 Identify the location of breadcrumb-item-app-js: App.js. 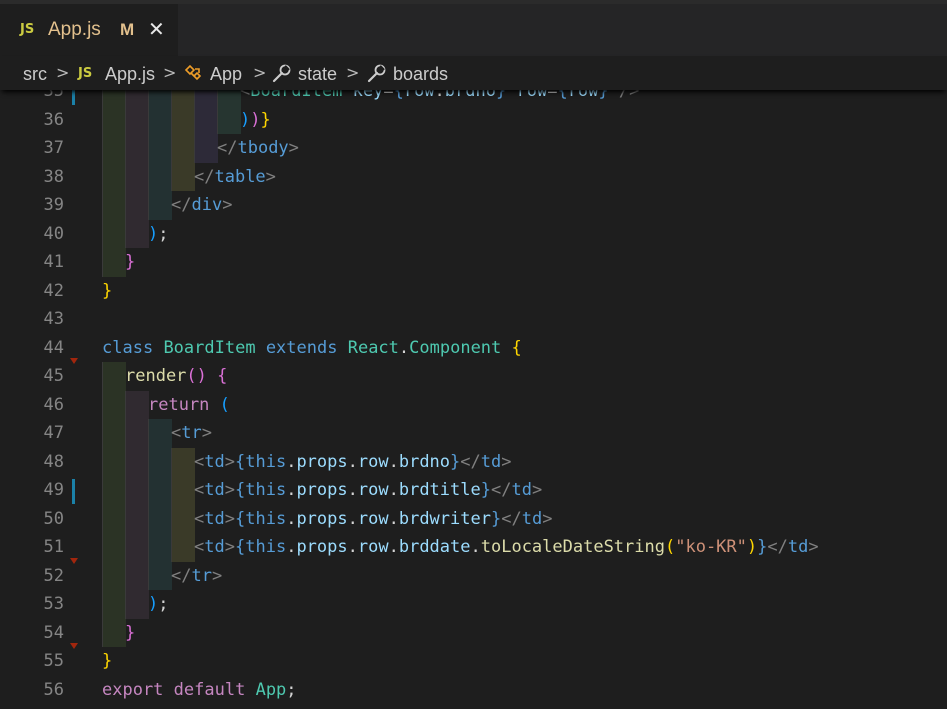
(130, 73).